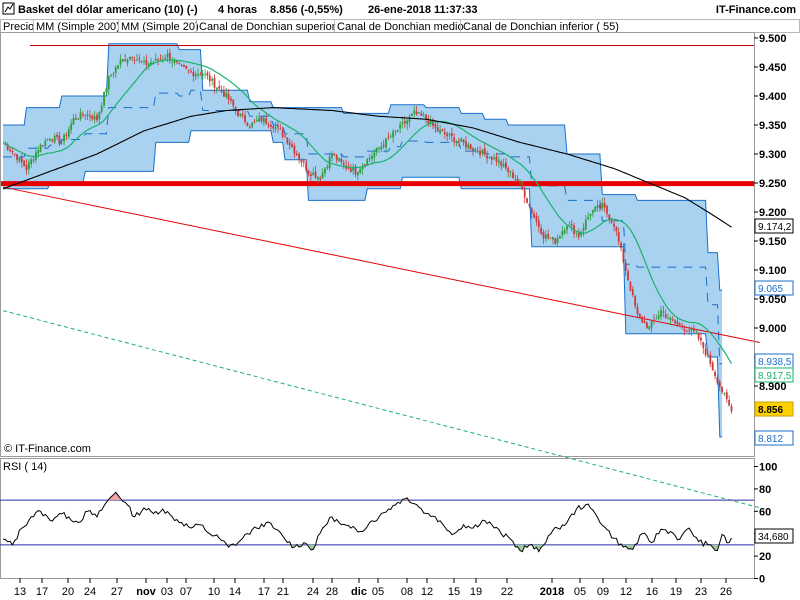  Describe the element at coordinates (359, 592) in the screenshot. I see `x-tick-label: dic` at that location.